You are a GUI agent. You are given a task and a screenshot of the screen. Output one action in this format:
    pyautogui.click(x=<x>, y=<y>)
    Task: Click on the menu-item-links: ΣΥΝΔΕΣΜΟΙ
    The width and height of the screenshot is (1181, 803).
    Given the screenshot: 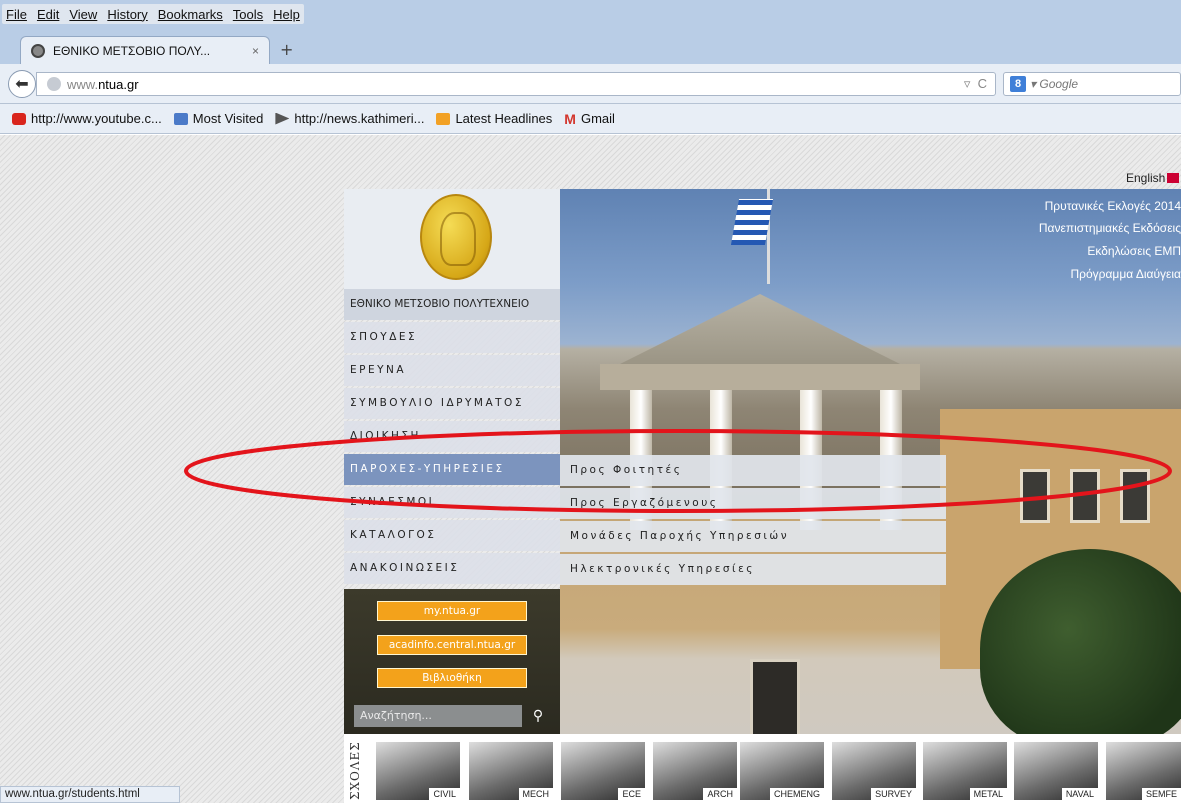 What is the action you would take?
    pyautogui.click(x=452, y=502)
    